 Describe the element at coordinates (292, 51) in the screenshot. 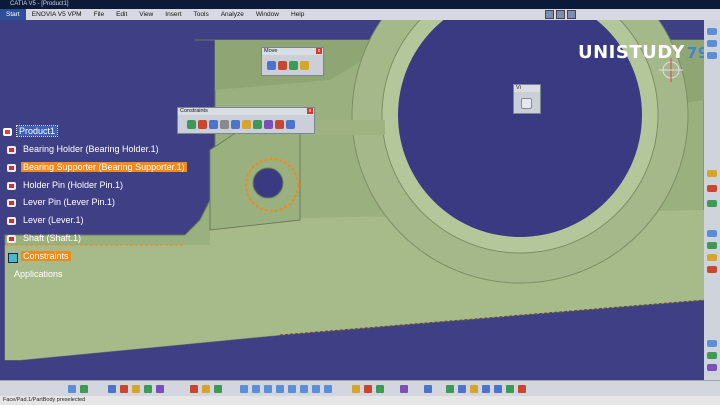

I see `move-toolbar-titlebar: Move x` at that location.